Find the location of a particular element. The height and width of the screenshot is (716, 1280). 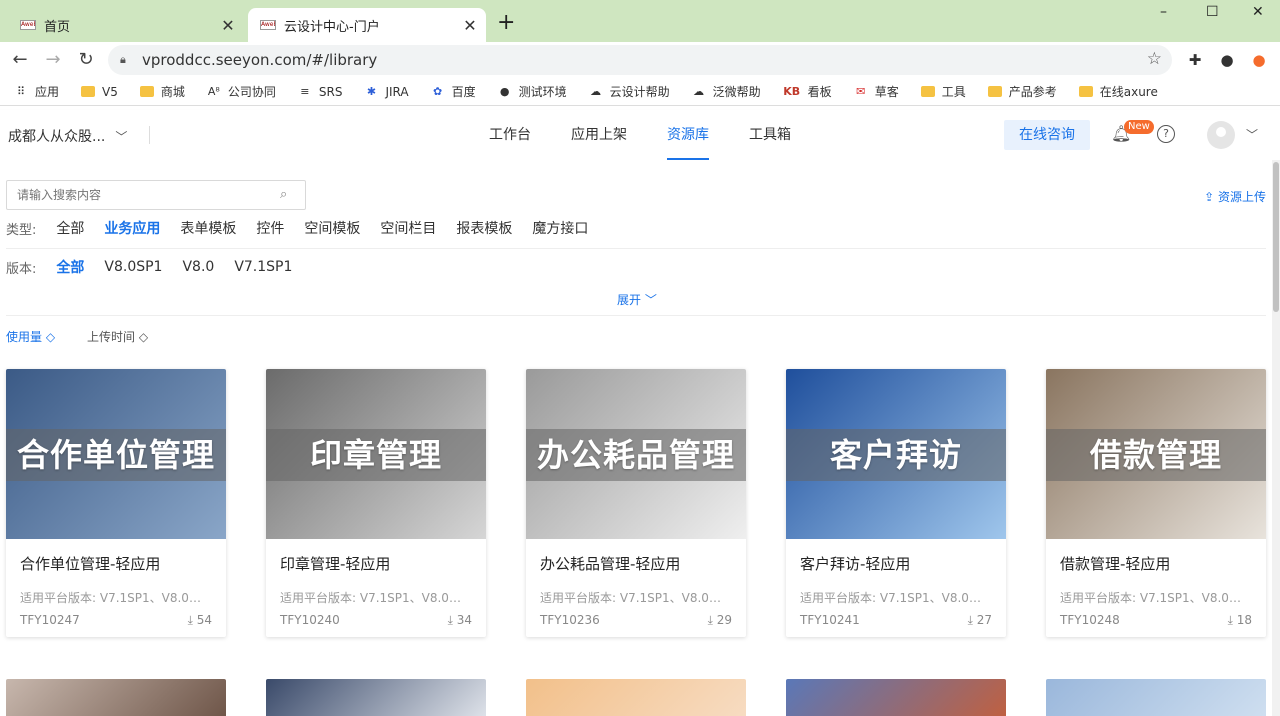

bookmark-item: 工具 is located at coordinates (943, 91).